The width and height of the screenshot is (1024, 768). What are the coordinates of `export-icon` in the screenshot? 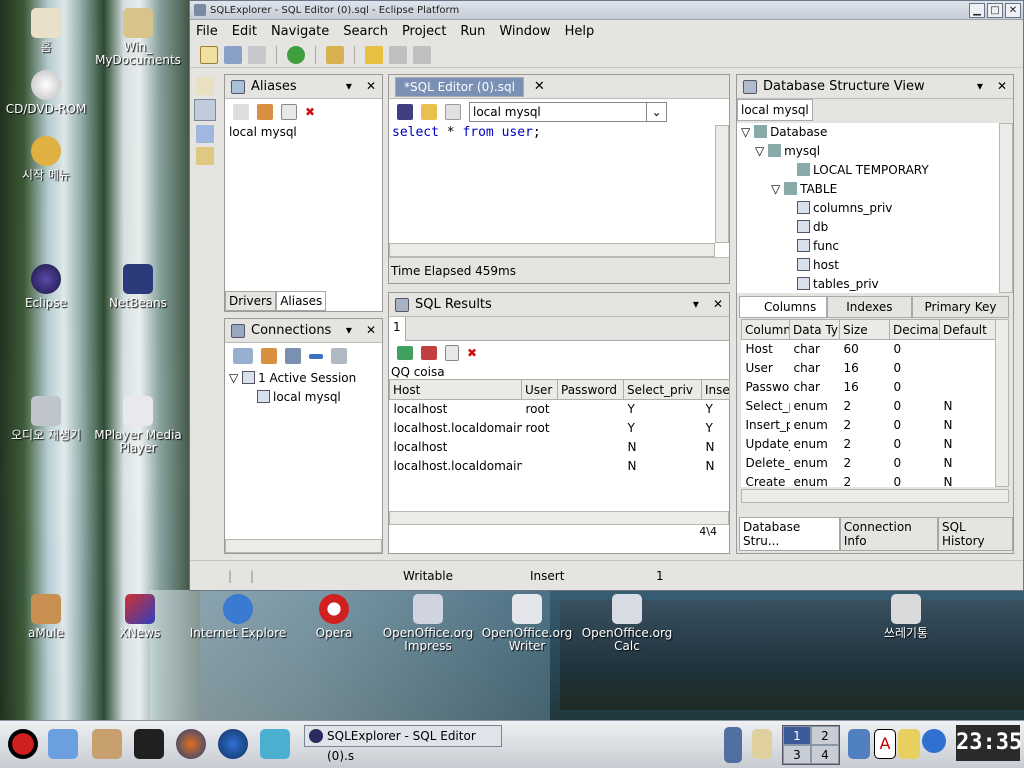 It's located at (405, 353).